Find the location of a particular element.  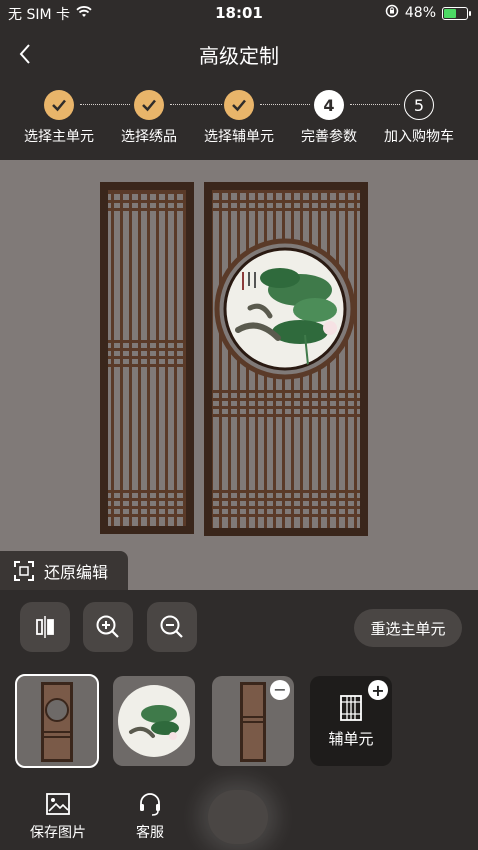

step-2: 选择绣品 is located at coordinates (149, 118).